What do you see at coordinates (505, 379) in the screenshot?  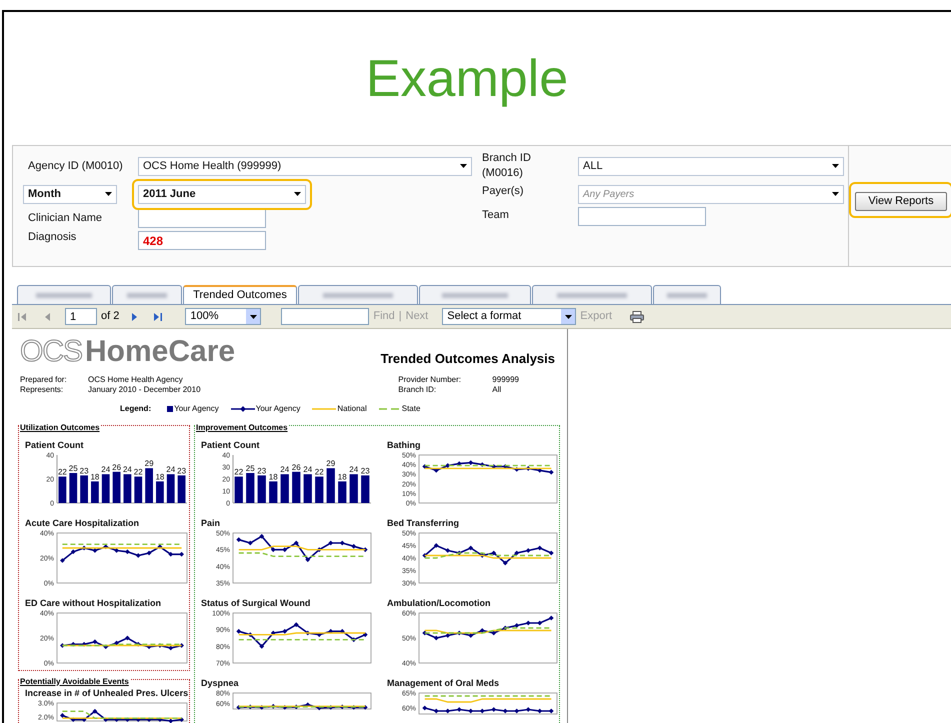 I see `info-value: 999999` at bounding box center [505, 379].